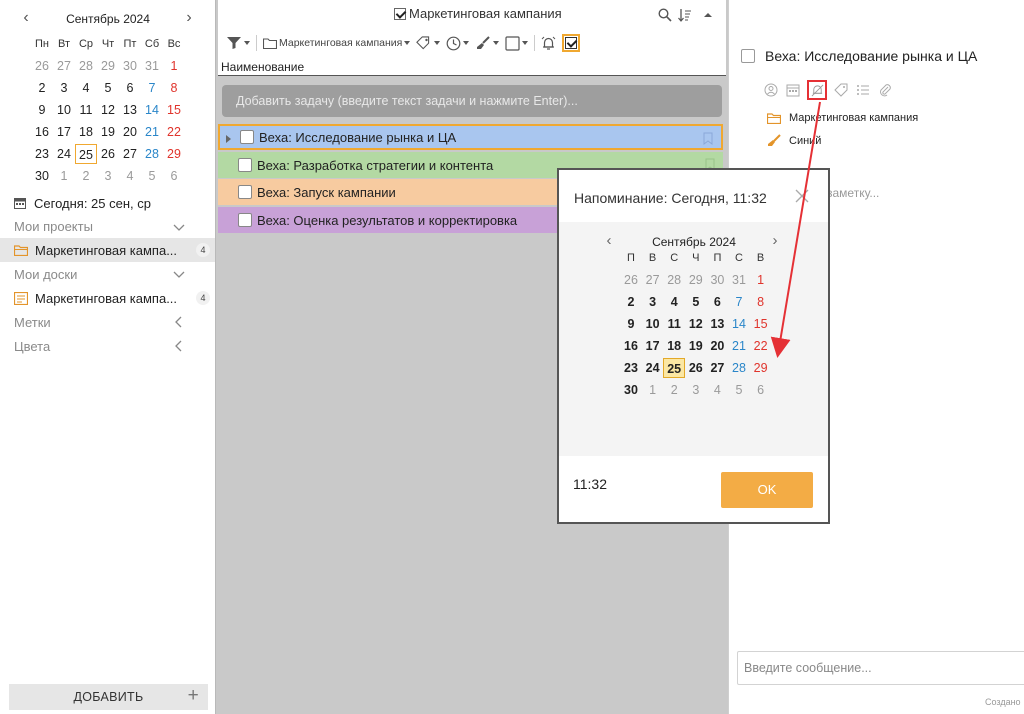 This screenshot has height=714, width=1024. Describe the element at coordinates (32, 346) in the screenshot. I see `section-colors: Цвета` at that location.